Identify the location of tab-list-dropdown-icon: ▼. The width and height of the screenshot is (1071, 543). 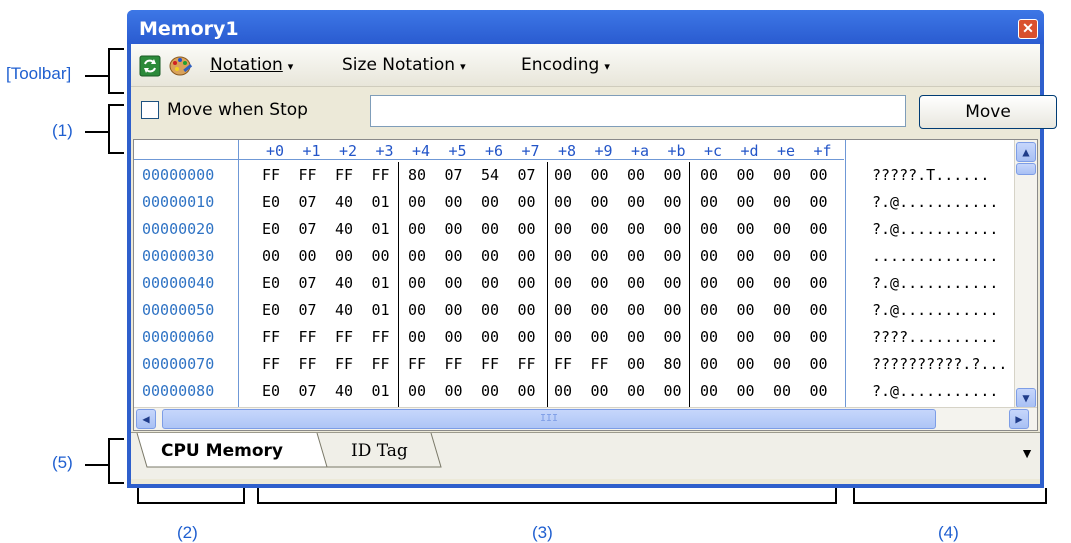
(1027, 453).